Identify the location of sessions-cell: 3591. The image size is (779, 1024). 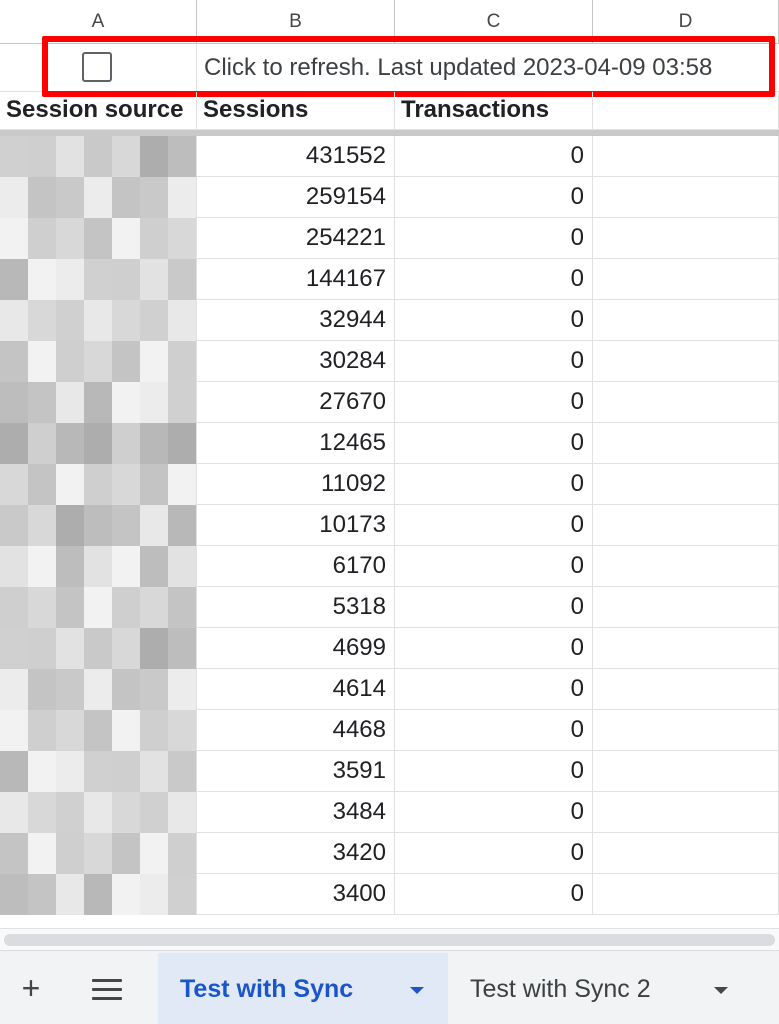
(296, 771).